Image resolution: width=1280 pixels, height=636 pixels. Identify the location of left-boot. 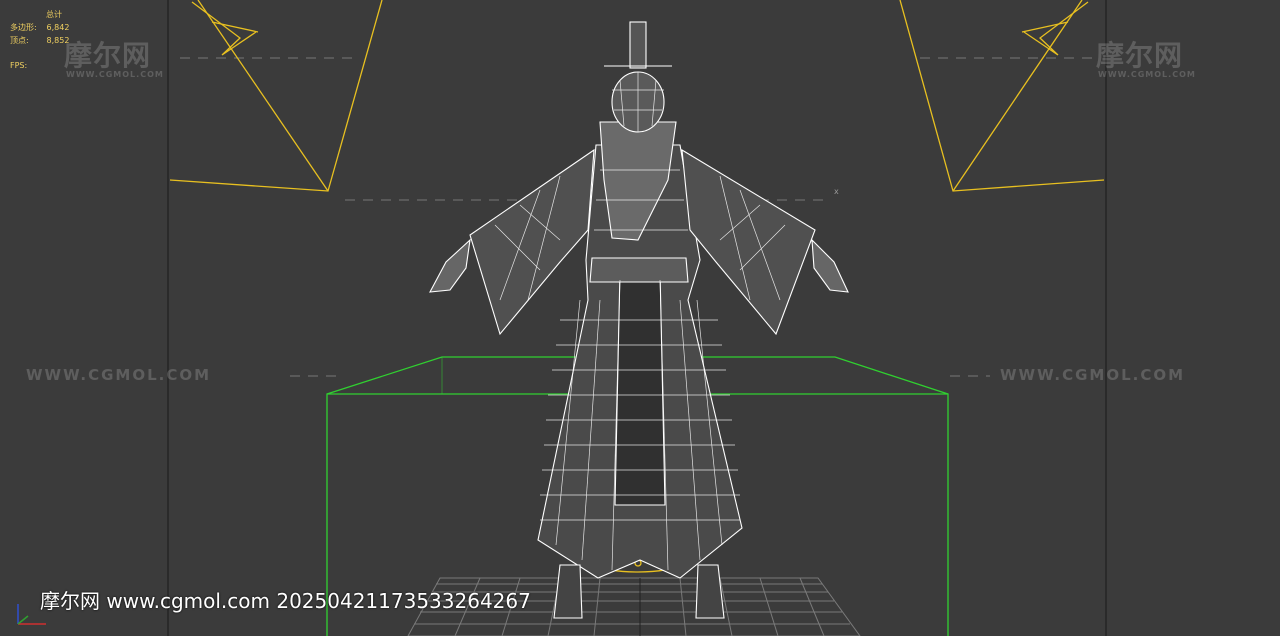
(568, 591).